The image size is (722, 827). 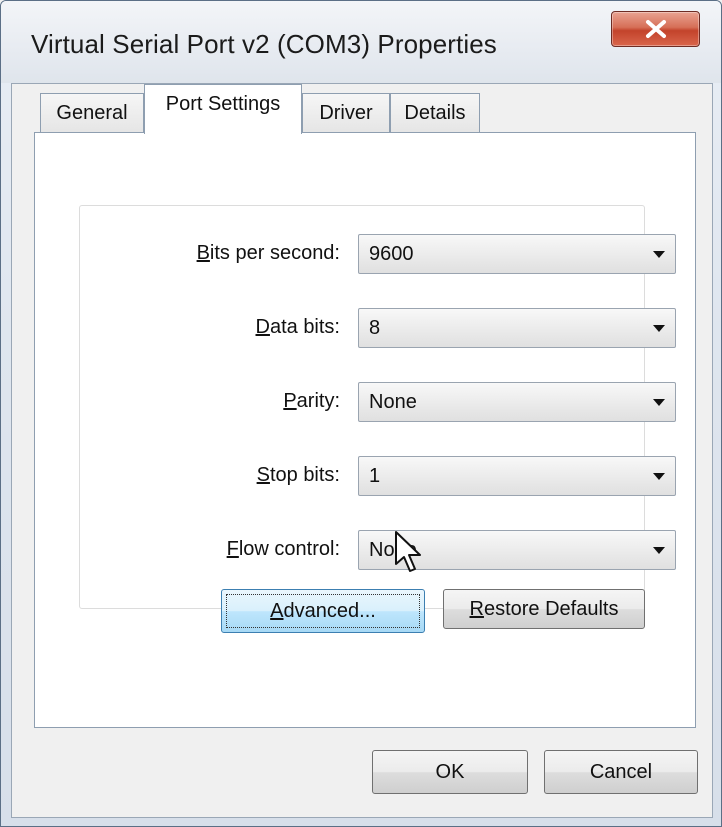 I want to click on tab-driver: Driver, so click(x=346, y=113).